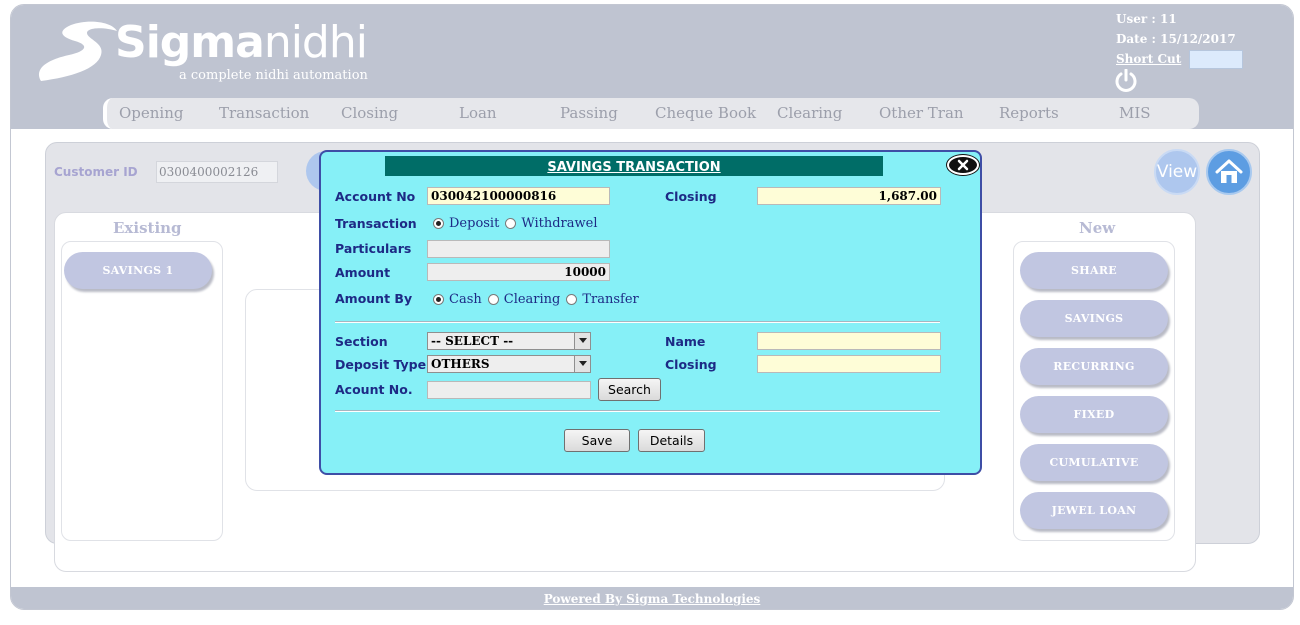  What do you see at coordinates (849, 196) in the screenshot?
I see `closing-balance-field: 1,687.00` at bounding box center [849, 196].